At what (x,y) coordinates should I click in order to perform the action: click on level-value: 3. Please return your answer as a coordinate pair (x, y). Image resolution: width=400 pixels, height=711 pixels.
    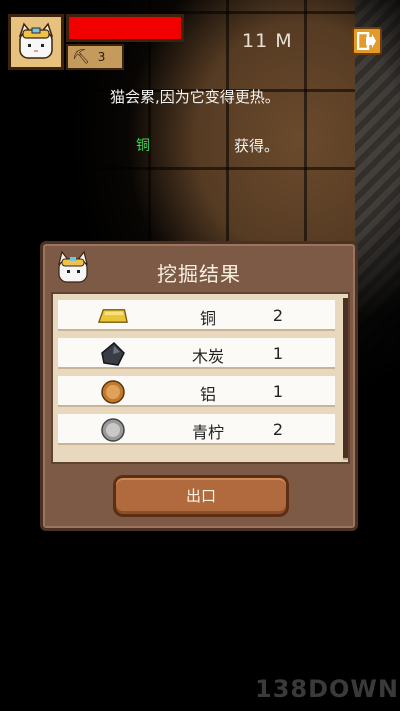
    Looking at the image, I should click on (101, 57).